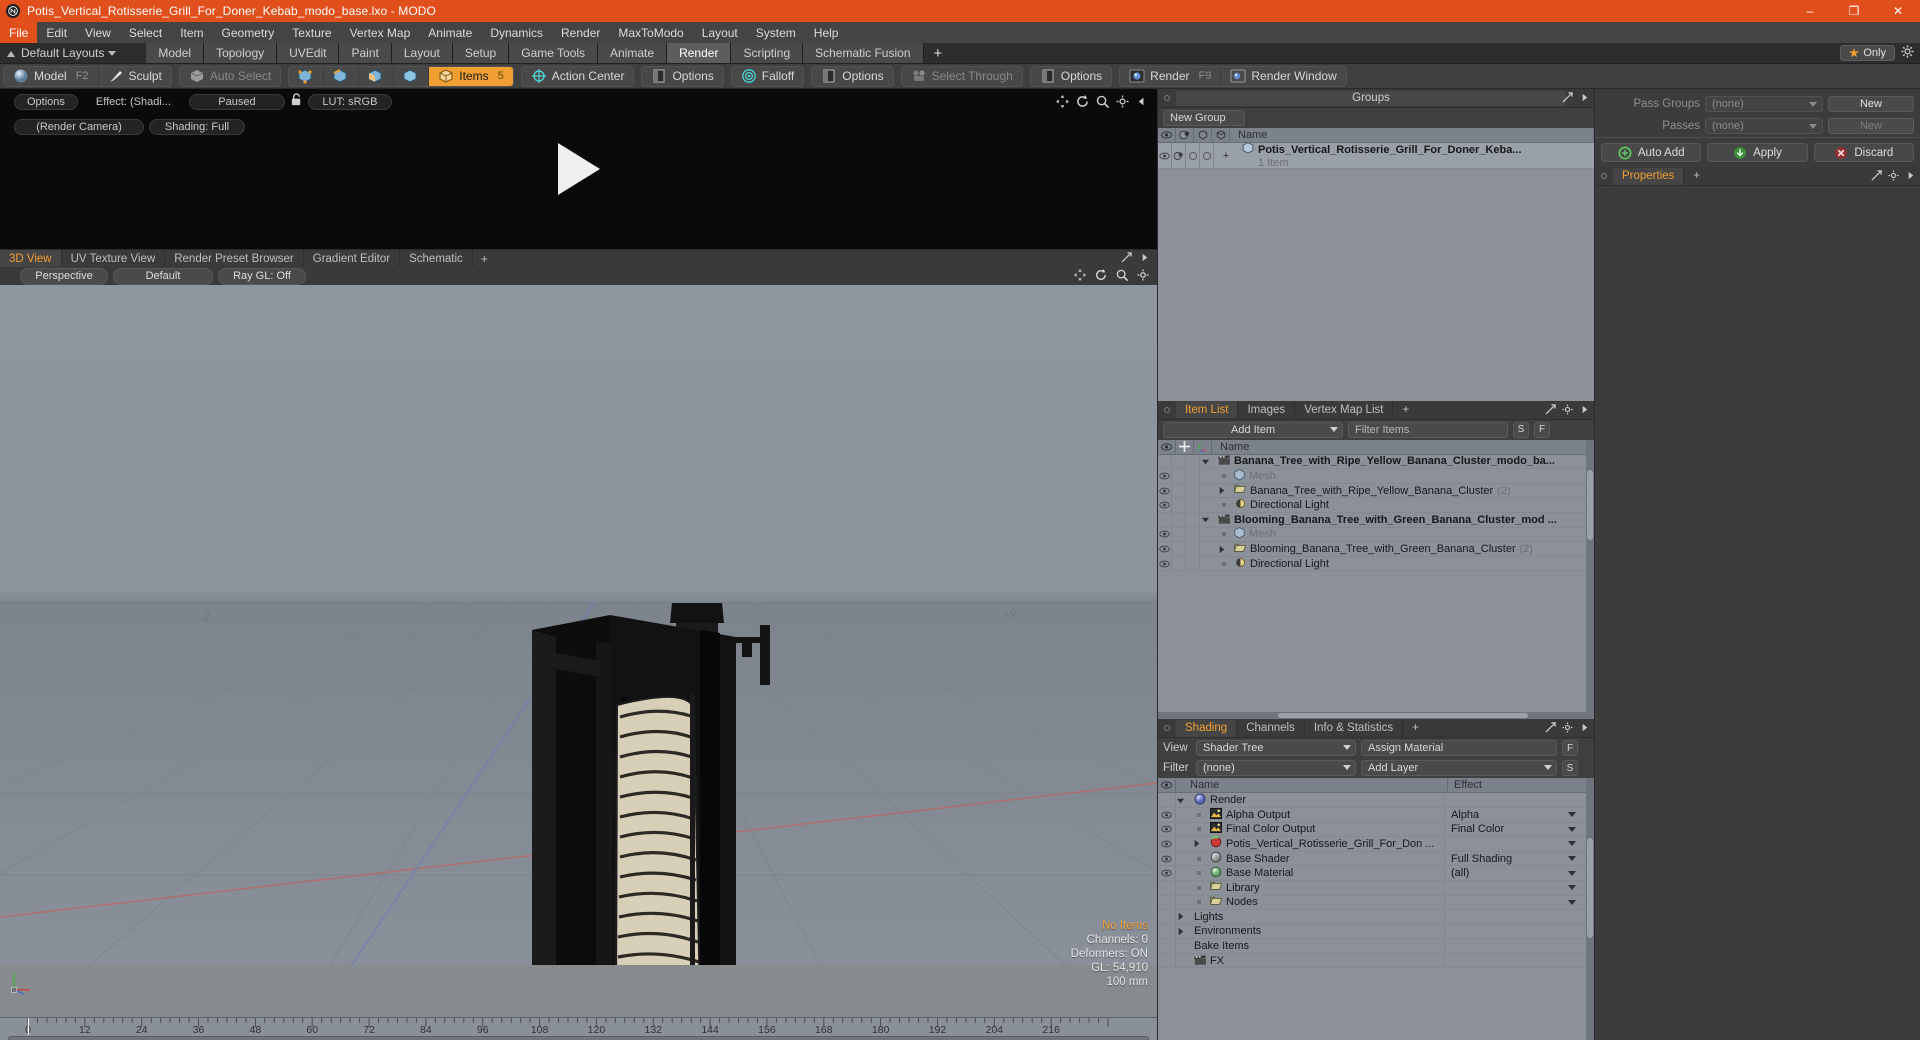  Describe the element at coordinates (1567, 411) in the screenshot. I see `item-list-gear-icon` at that location.